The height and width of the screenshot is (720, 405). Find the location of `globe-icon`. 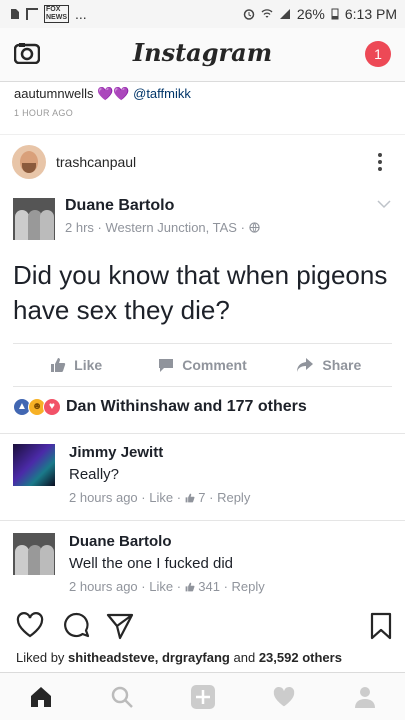

globe-icon is located at coordinates (254, 227).